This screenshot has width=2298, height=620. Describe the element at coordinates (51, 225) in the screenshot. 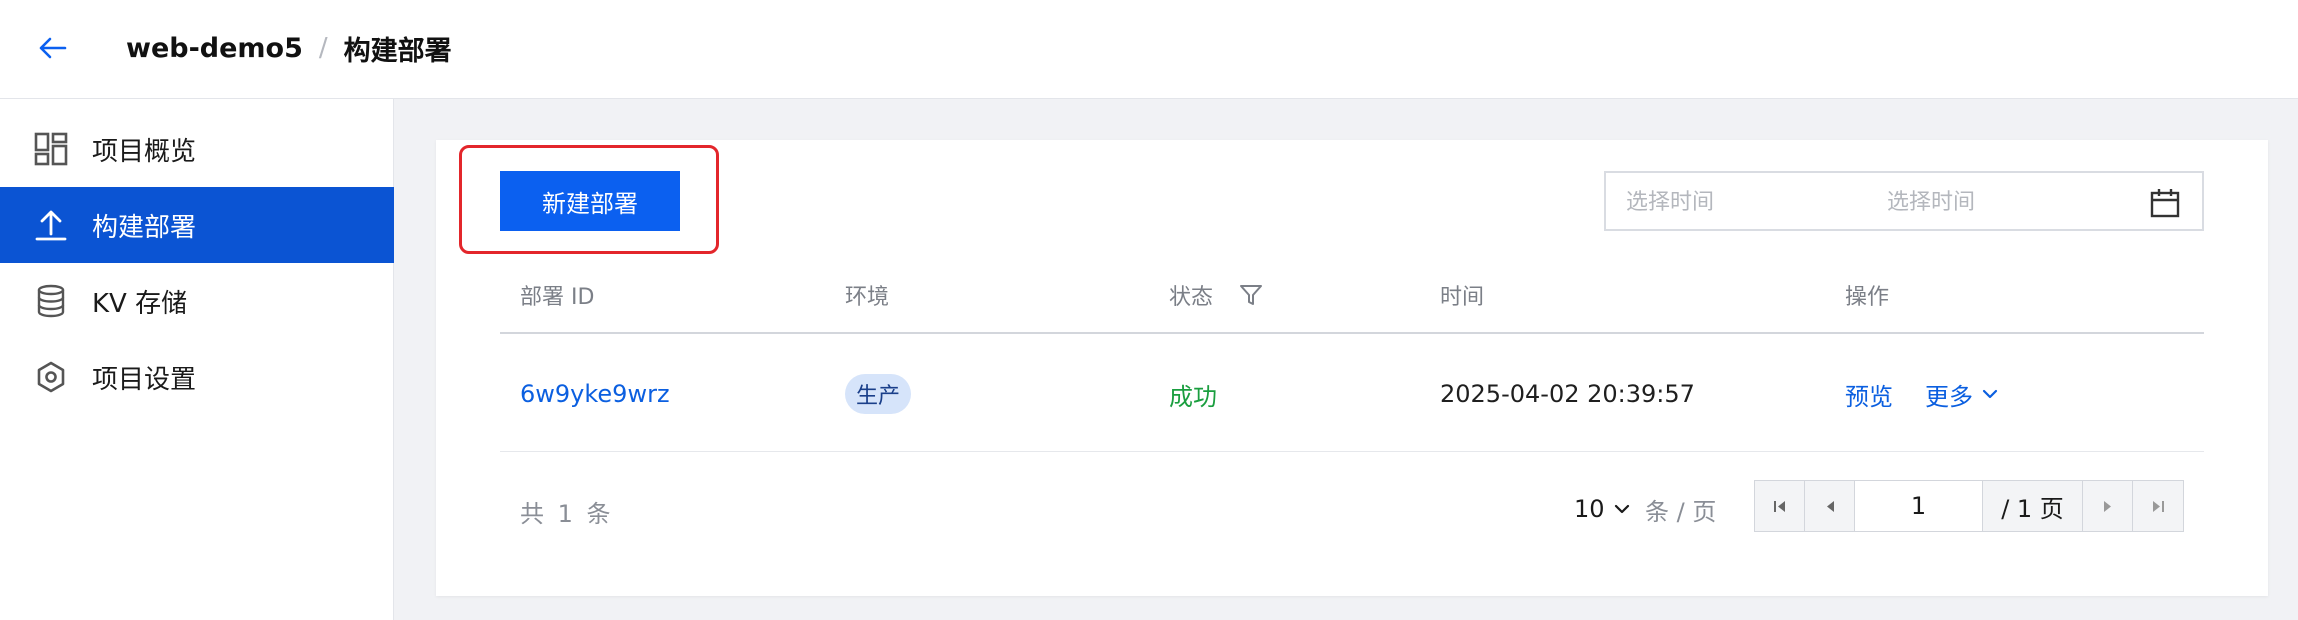

I see `upload-icon` at that location.